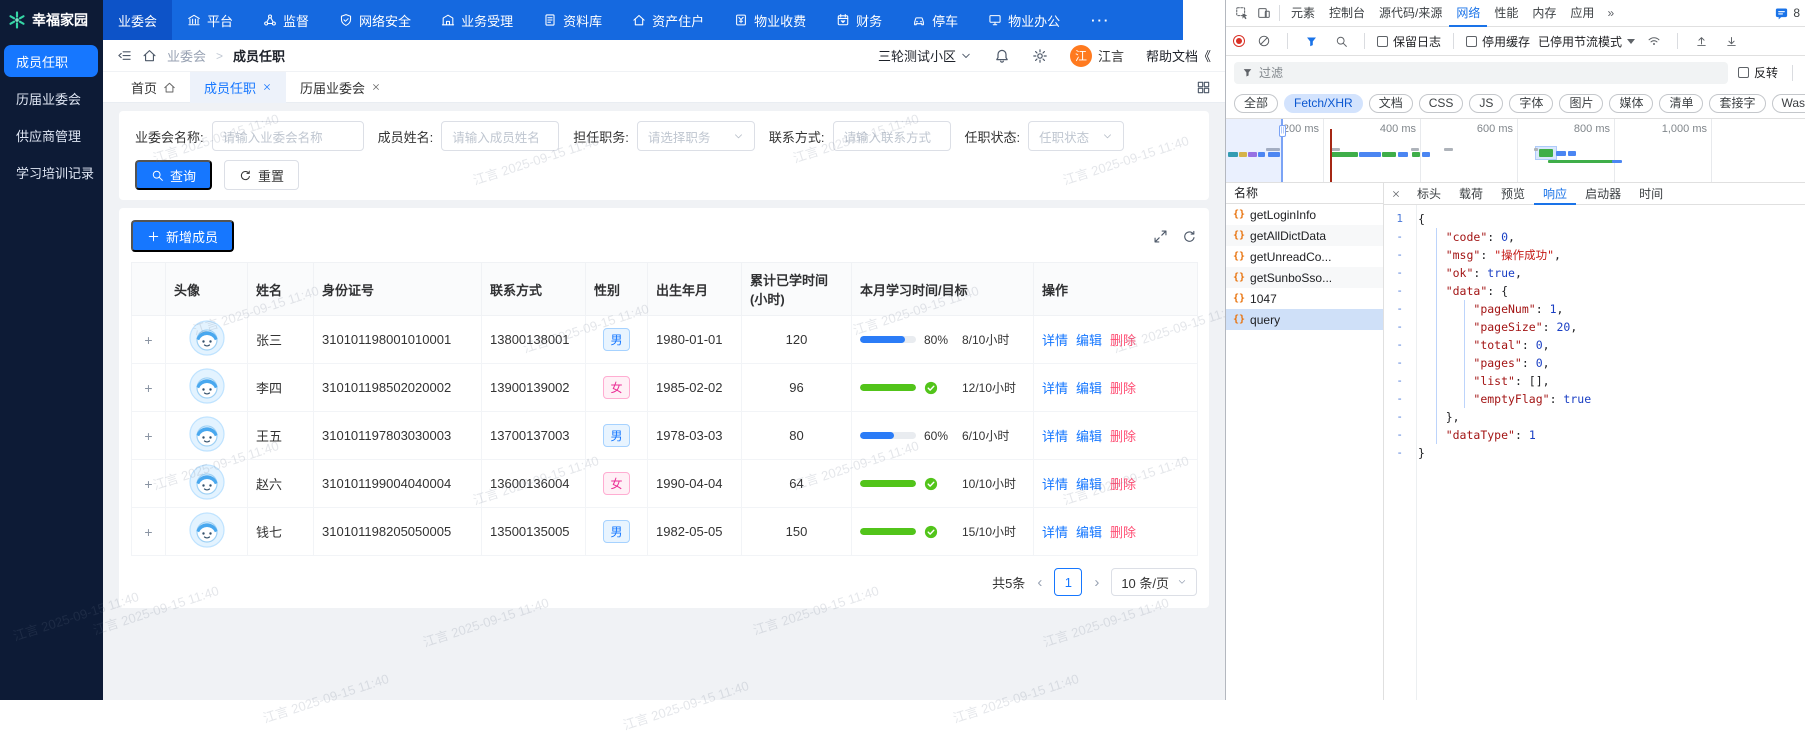 This screenshot has width=1805, height=734. I want to click on search-requests-button, so click(1341, 41).